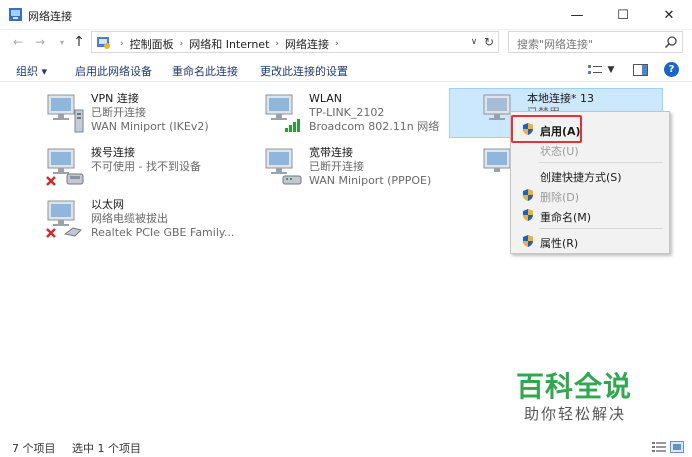 This screenshot has height=457, width=692. I want to click on menu-item-label: 创建快捷方式(S), so click(581, 177).